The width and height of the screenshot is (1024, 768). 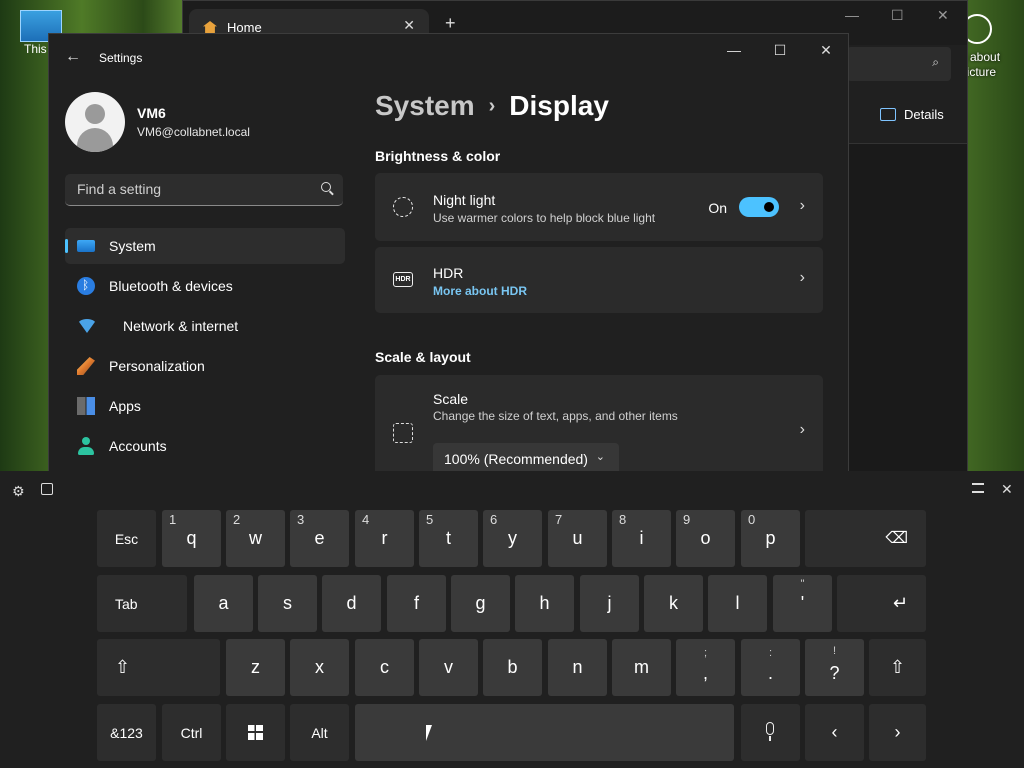 I want to click on details-pane, so click(x=908, y=307).